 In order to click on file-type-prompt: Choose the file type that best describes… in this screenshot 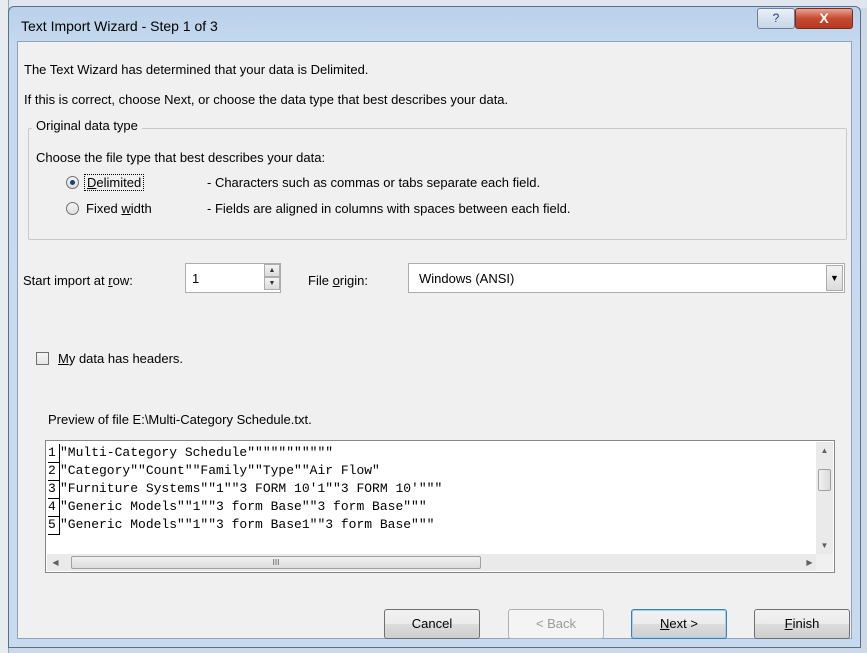, I will do `click(181, 157)`.